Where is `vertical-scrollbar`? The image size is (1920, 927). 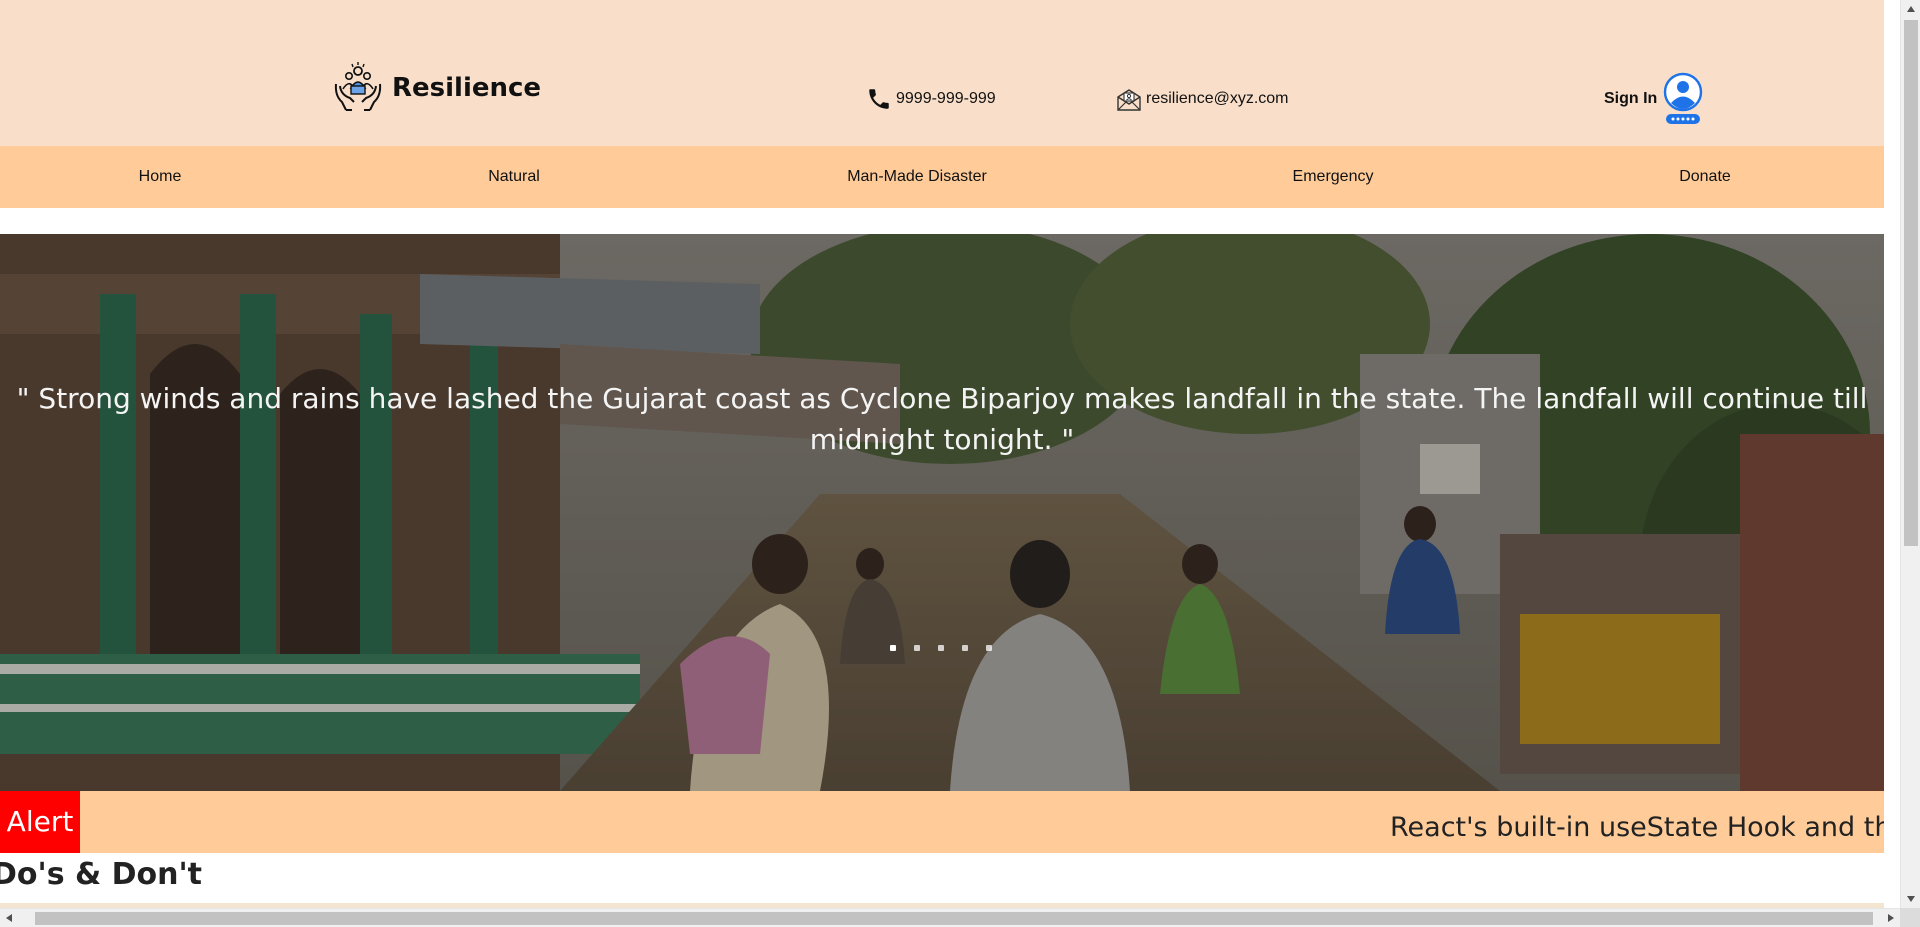 vertical-scrollbar is located at coordinates (1910, 454).